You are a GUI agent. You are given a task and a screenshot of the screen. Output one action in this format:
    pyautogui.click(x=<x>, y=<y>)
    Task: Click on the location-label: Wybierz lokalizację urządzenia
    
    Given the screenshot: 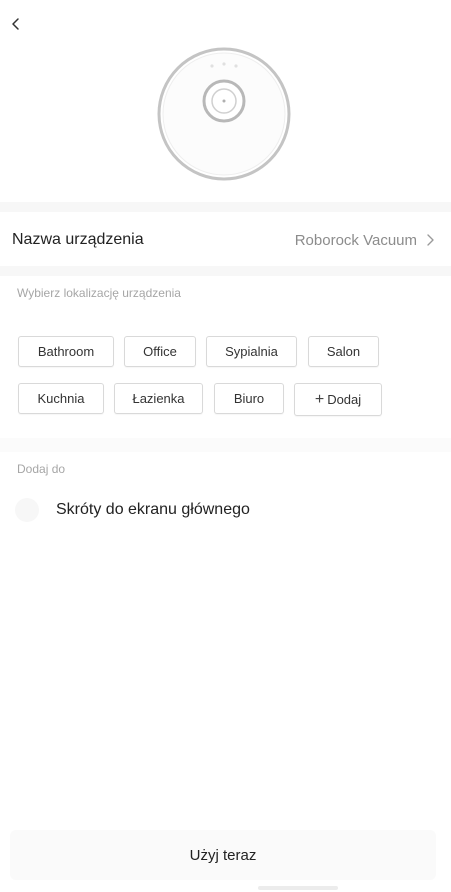 What is the action you would take?
    pyautogui.click(x=99, y=293)
    